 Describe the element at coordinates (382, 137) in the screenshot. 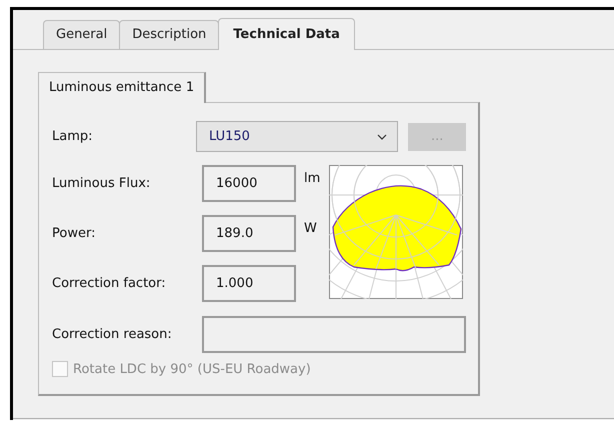

I see `caret-icon` at that location.